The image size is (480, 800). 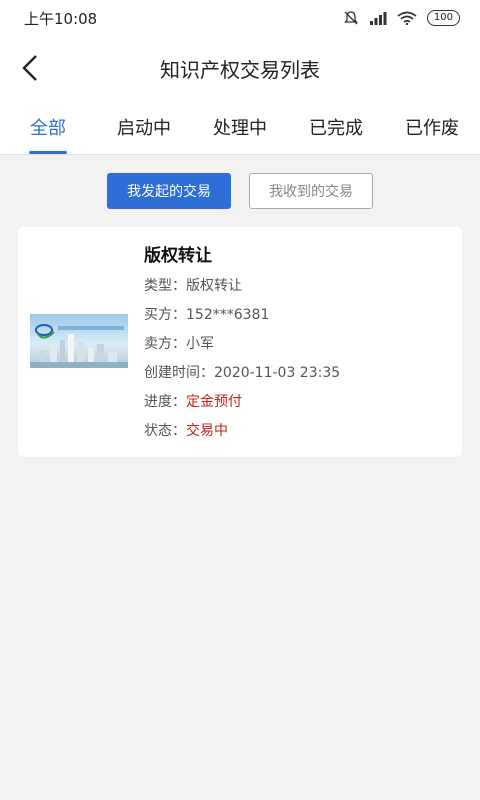 What do you see at coordinates (407, 18) in the screenshot?
I see `wifi-icon` at bounding box center [407, 18].